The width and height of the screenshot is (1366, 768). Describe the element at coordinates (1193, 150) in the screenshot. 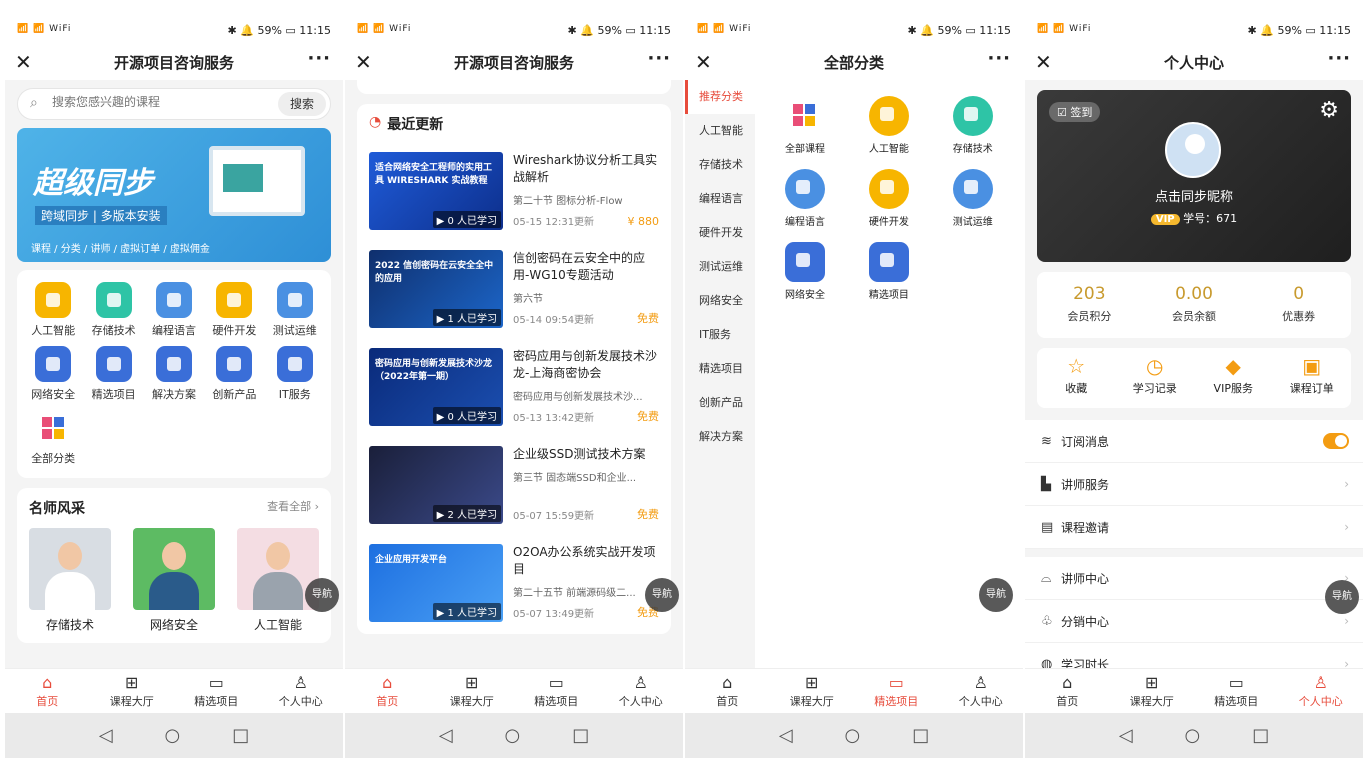

I see `avatar` at that location.